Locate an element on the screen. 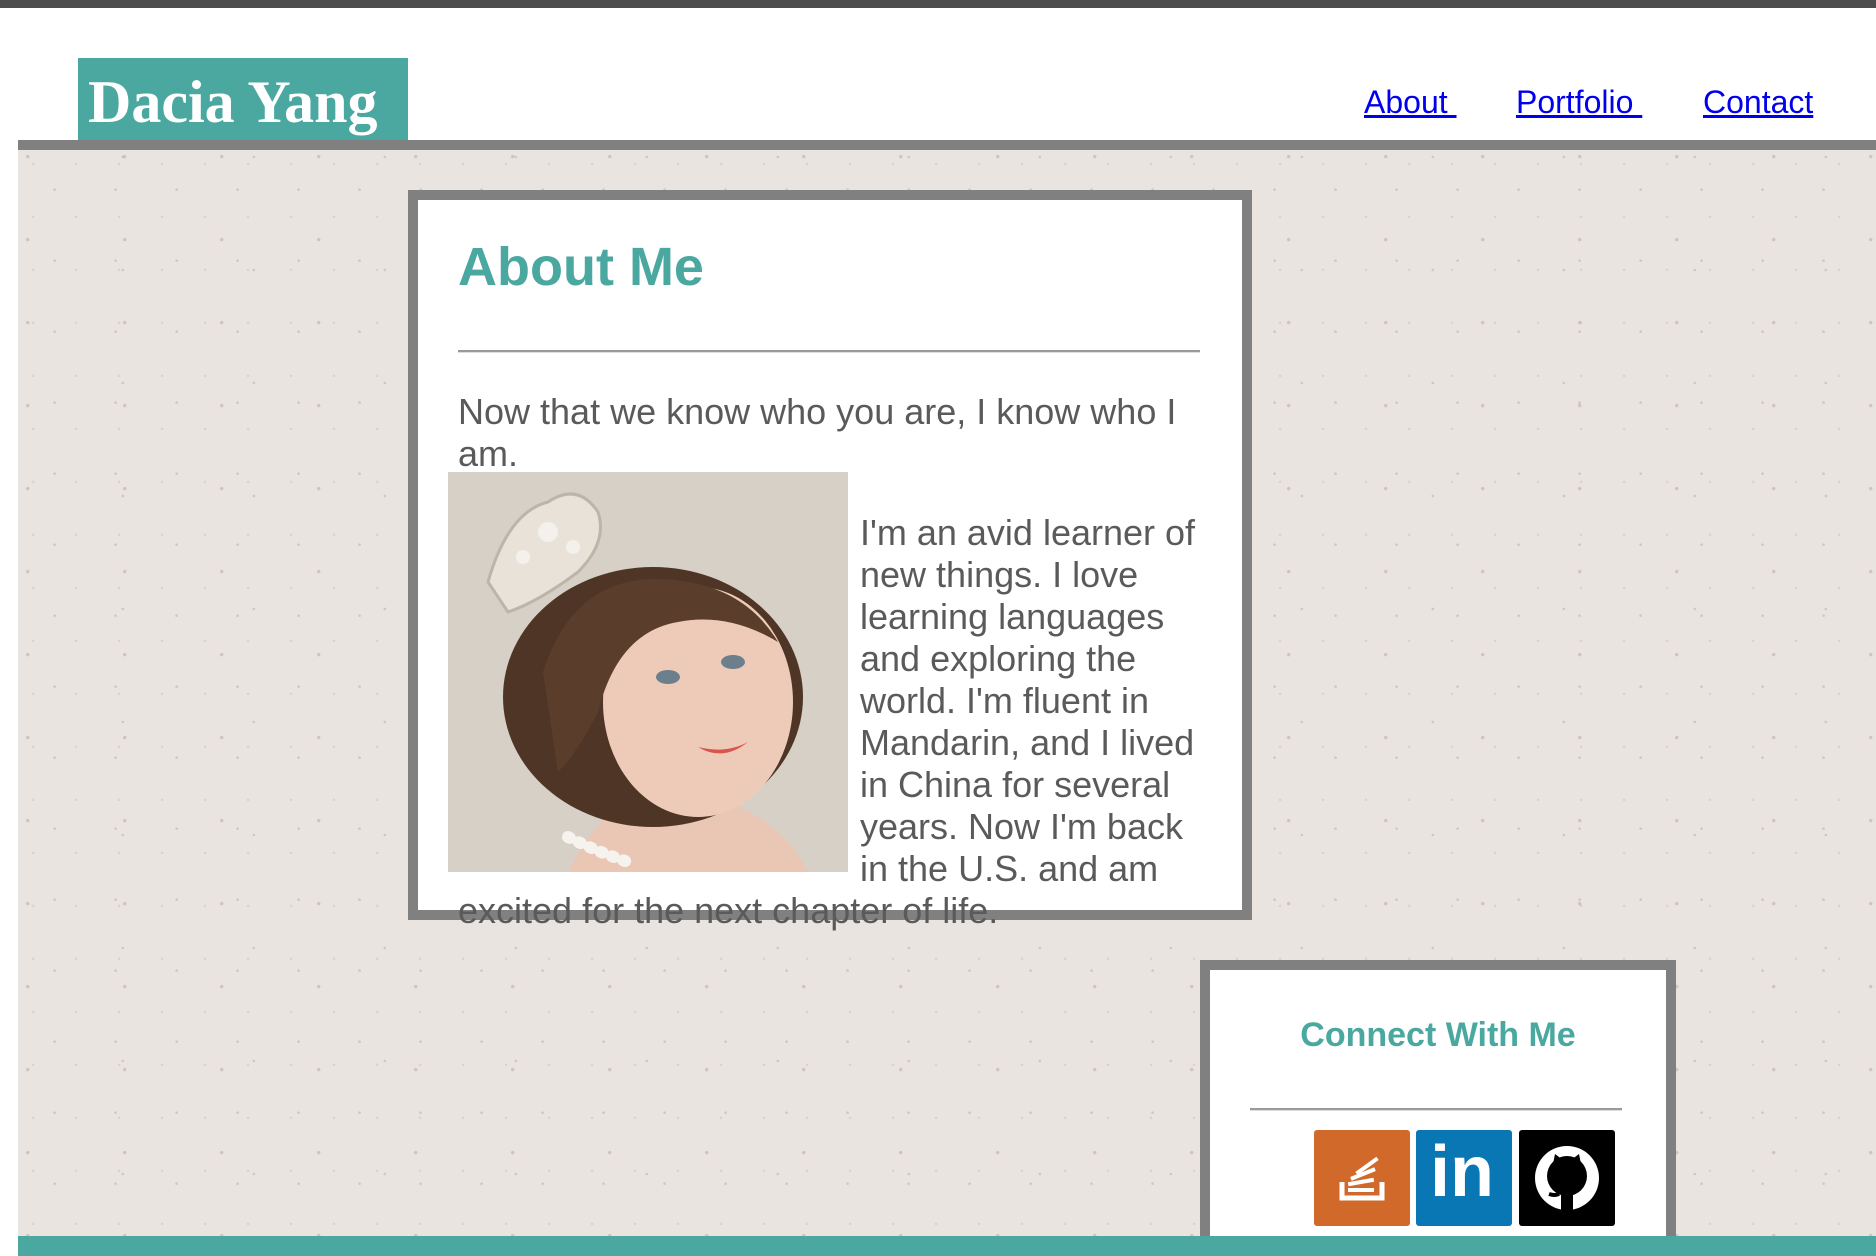 Image resolution: width=1876 pixels, height=1256 pixels. portrait-photo-icon is located at coordinates (648, 672).